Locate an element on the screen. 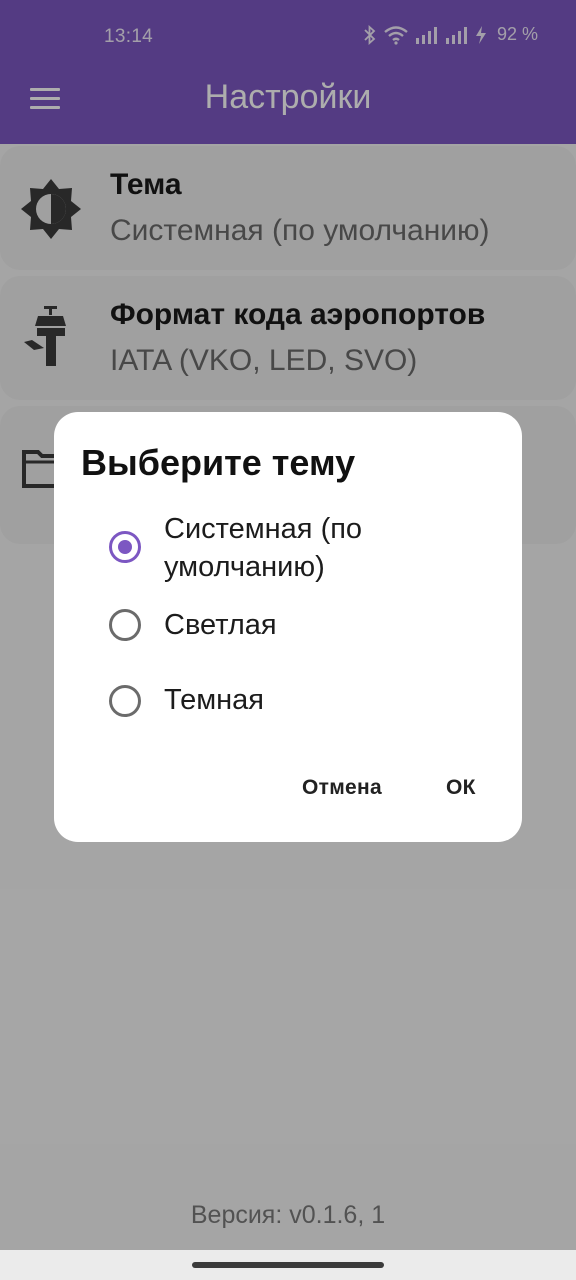 Image resolution: width=576 pixels, height=1280 pixels. nav-gesture-handle is located at coordinates (288, 1265).